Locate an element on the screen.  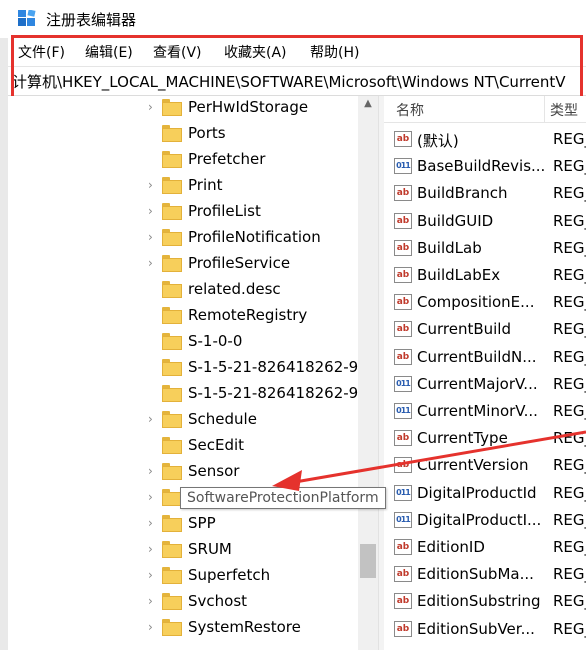
list-header: 名称 类型 is located at coordinates (485, 109).